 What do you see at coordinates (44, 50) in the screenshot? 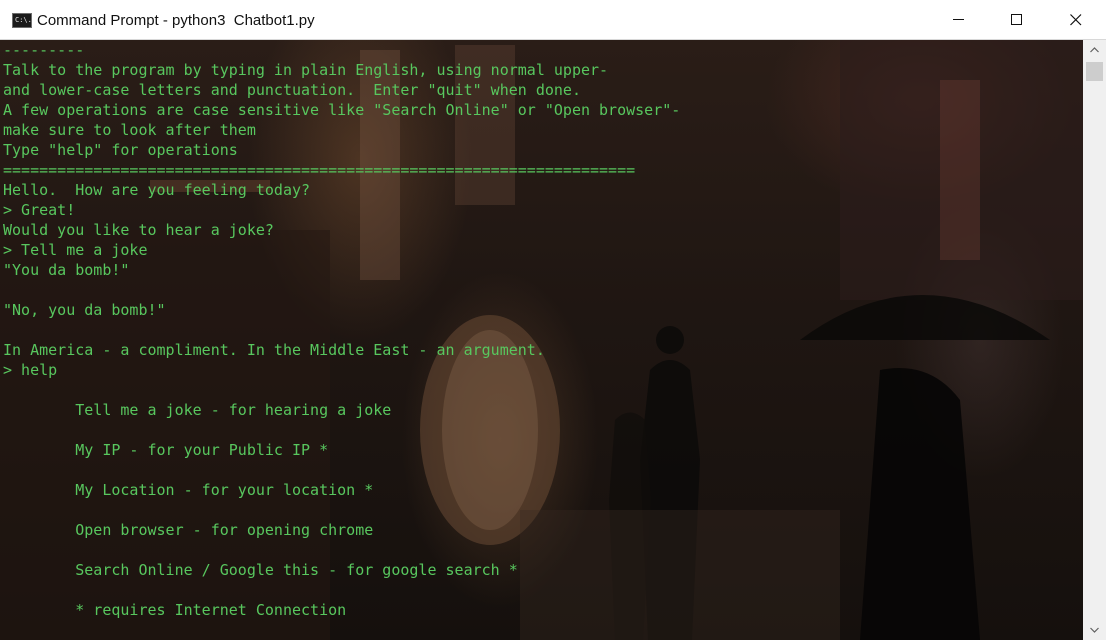
I see `console-line: ---------` at bounding box center [44, 50].